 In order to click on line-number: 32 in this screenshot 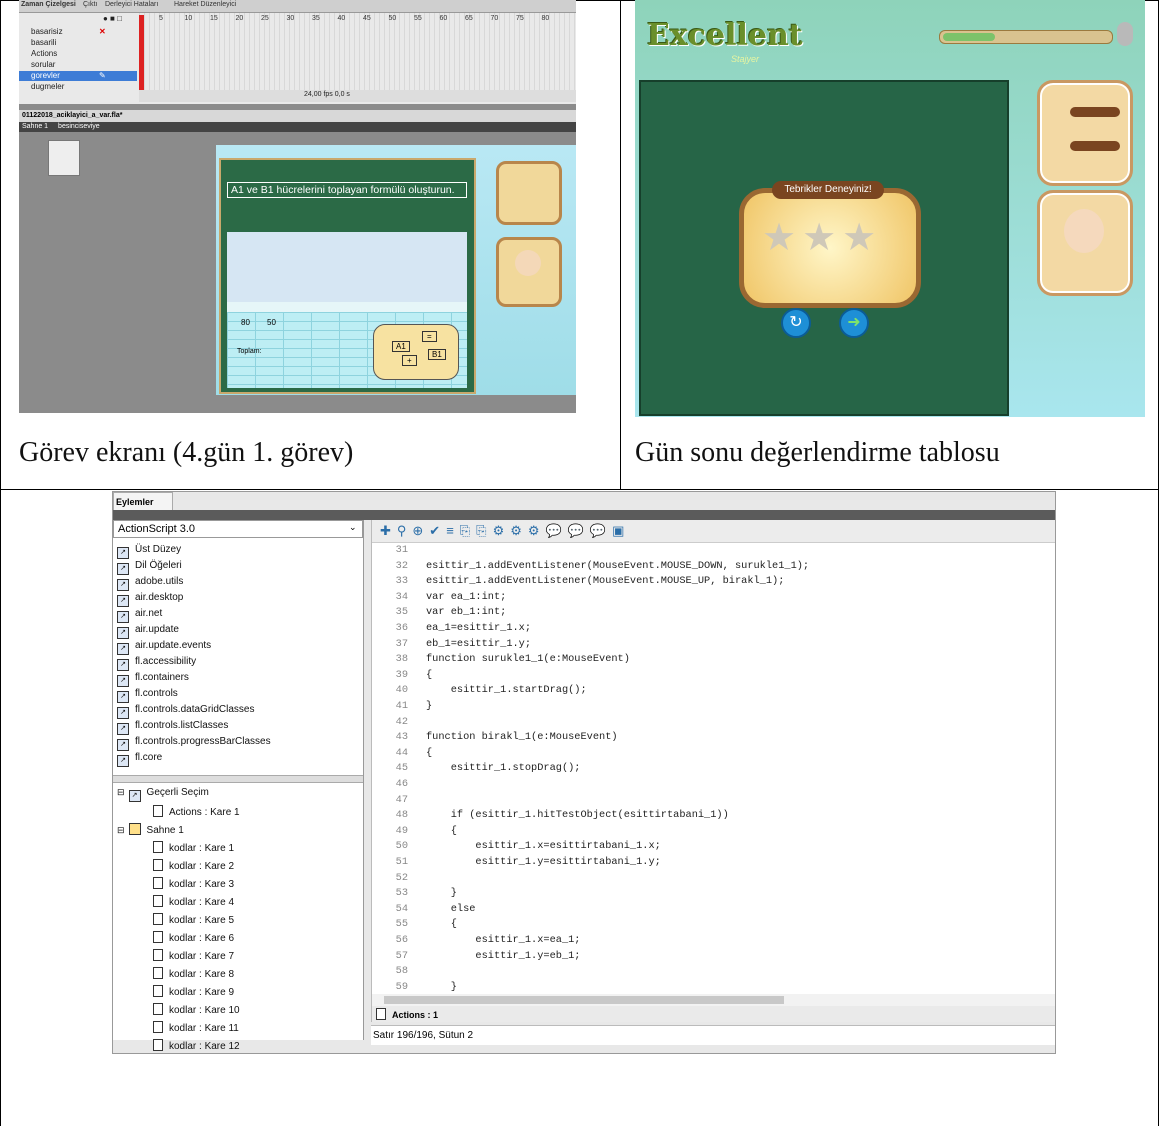, I will do `click(401, 565)`.